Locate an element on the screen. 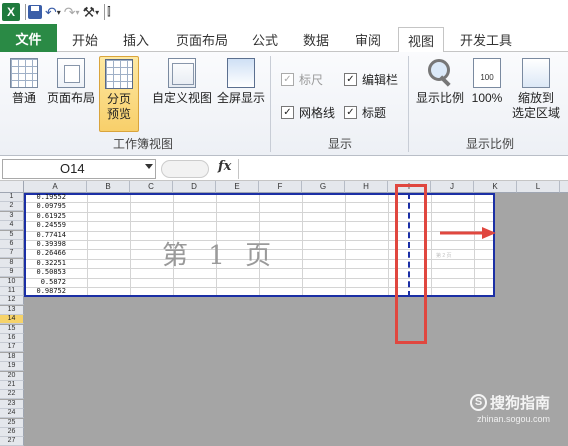 The width and height of the screenshot is (568, 446). row-header: 6 is located at coordinates (12, 244).